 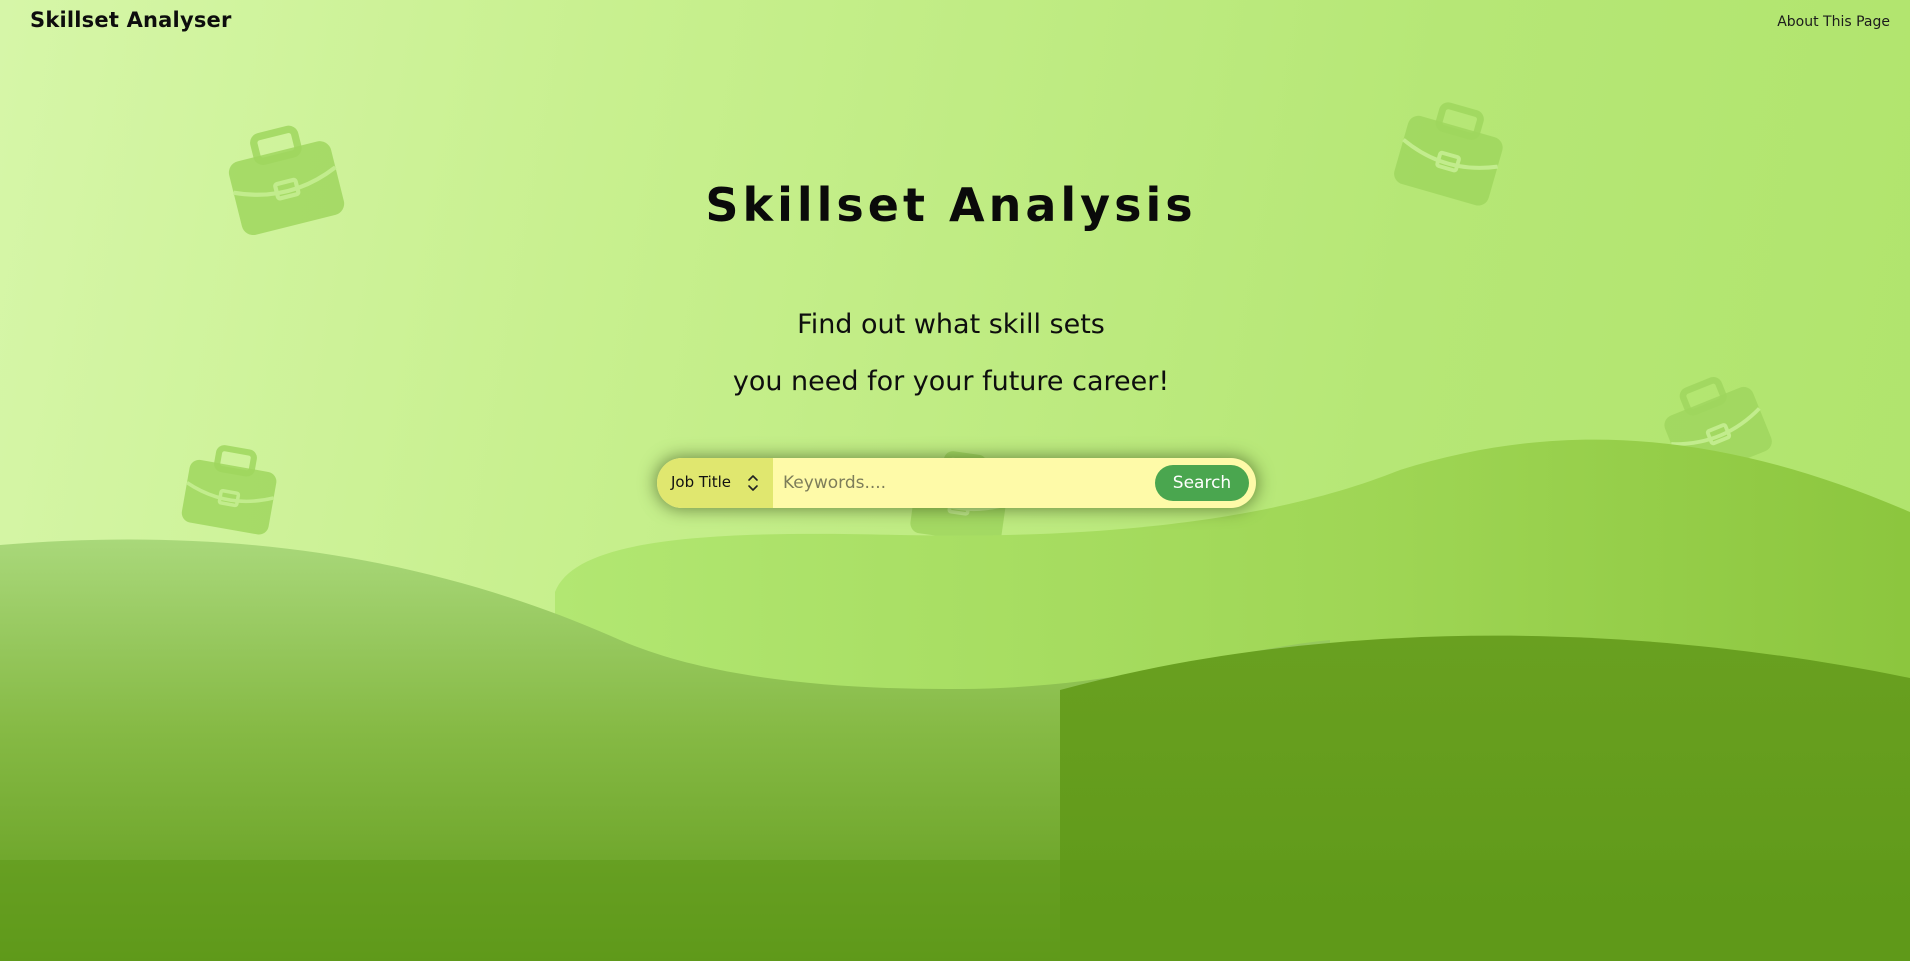 What do you see at coordinates (753, 483) in the screenshot?
I see `chevron-up-down-icon` at bounding box center [753, 483].